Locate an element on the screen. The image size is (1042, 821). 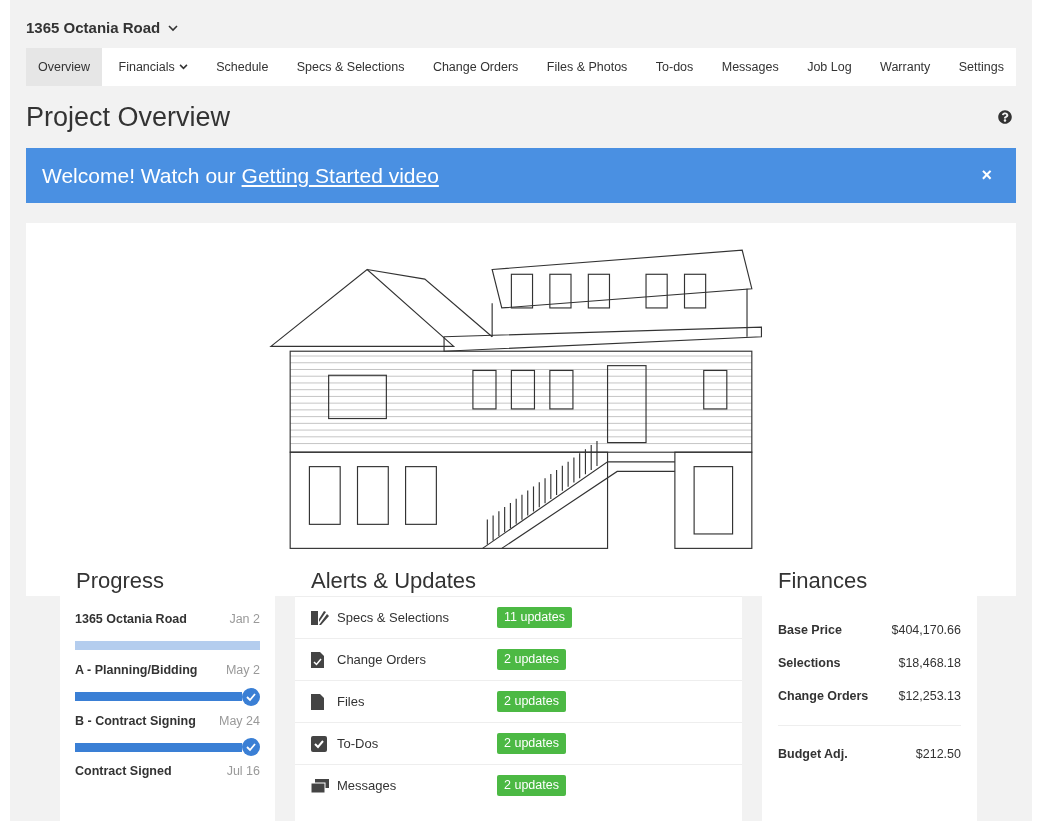
milestone-date: Jul 16 is located at coordinates (243, 772).